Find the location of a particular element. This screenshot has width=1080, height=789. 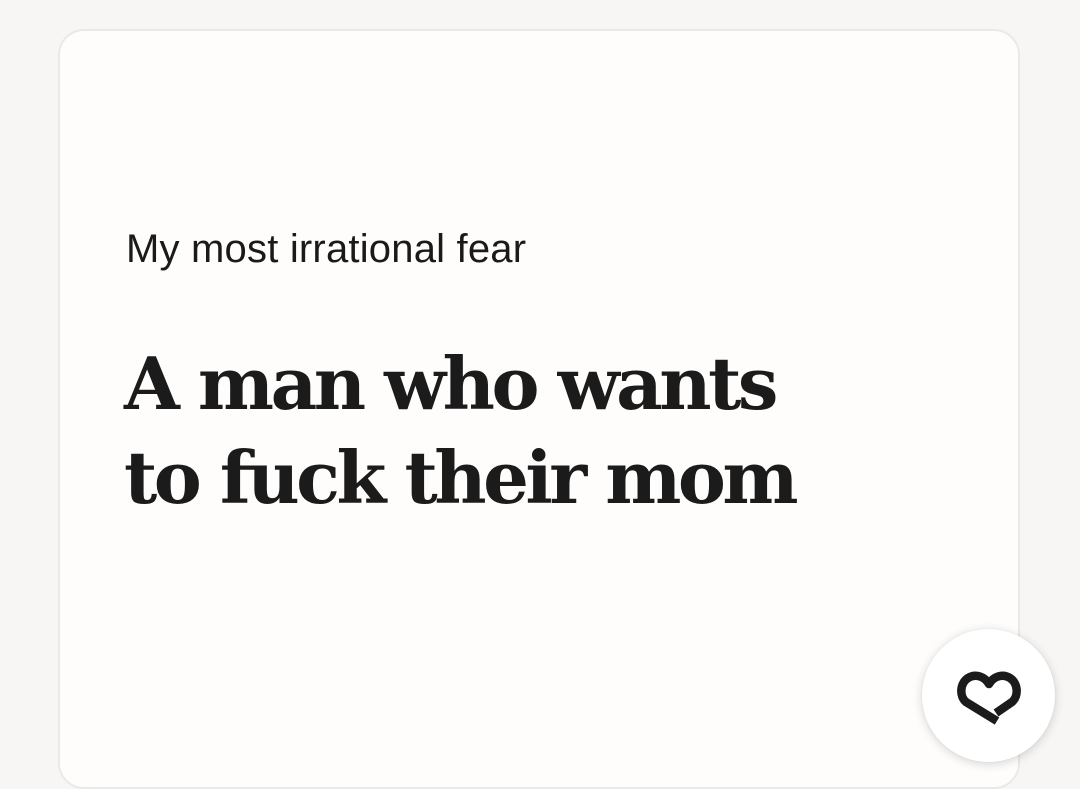

prompt-title: My most irrational fear is located at coordinates (326, 249).